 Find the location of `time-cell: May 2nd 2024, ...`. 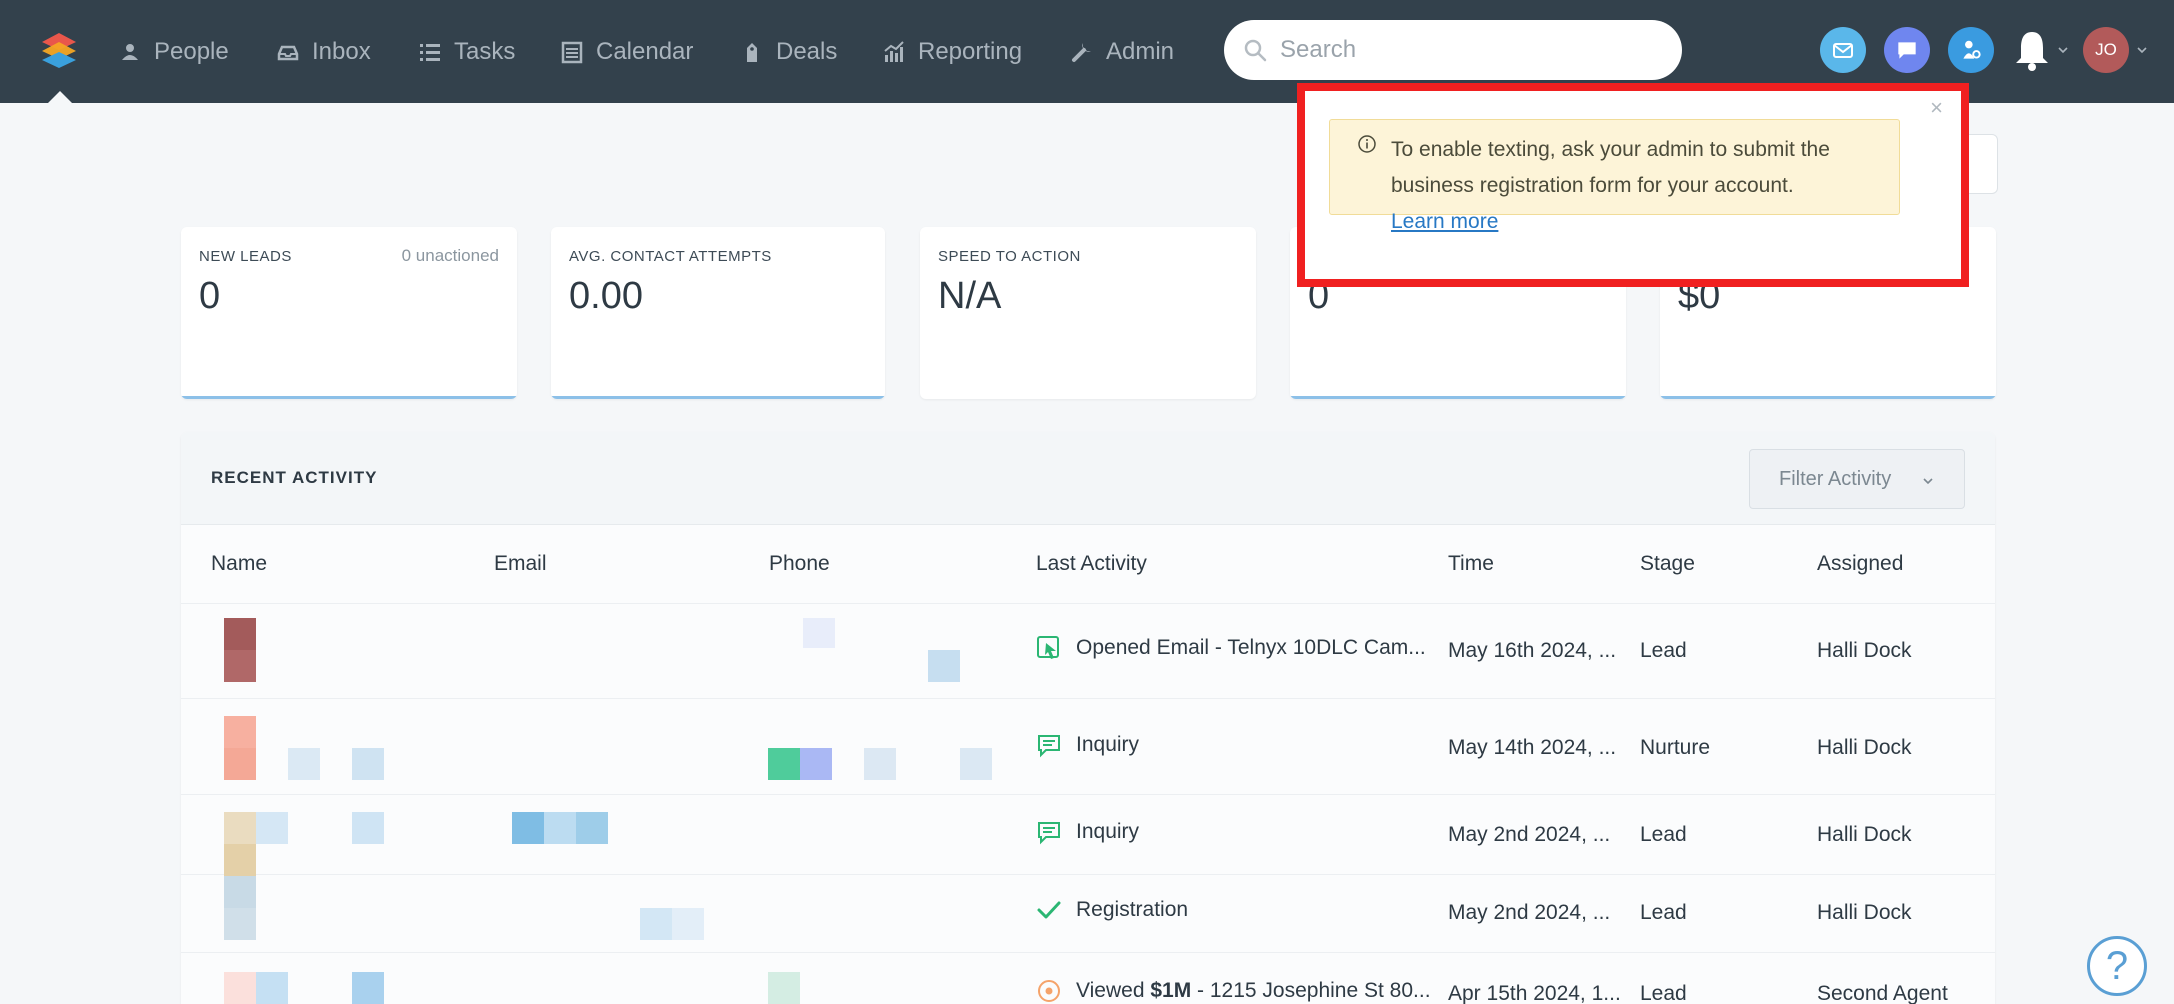

time-cell: May 2nd 2024, ... is located at coordinates (1529, 834).